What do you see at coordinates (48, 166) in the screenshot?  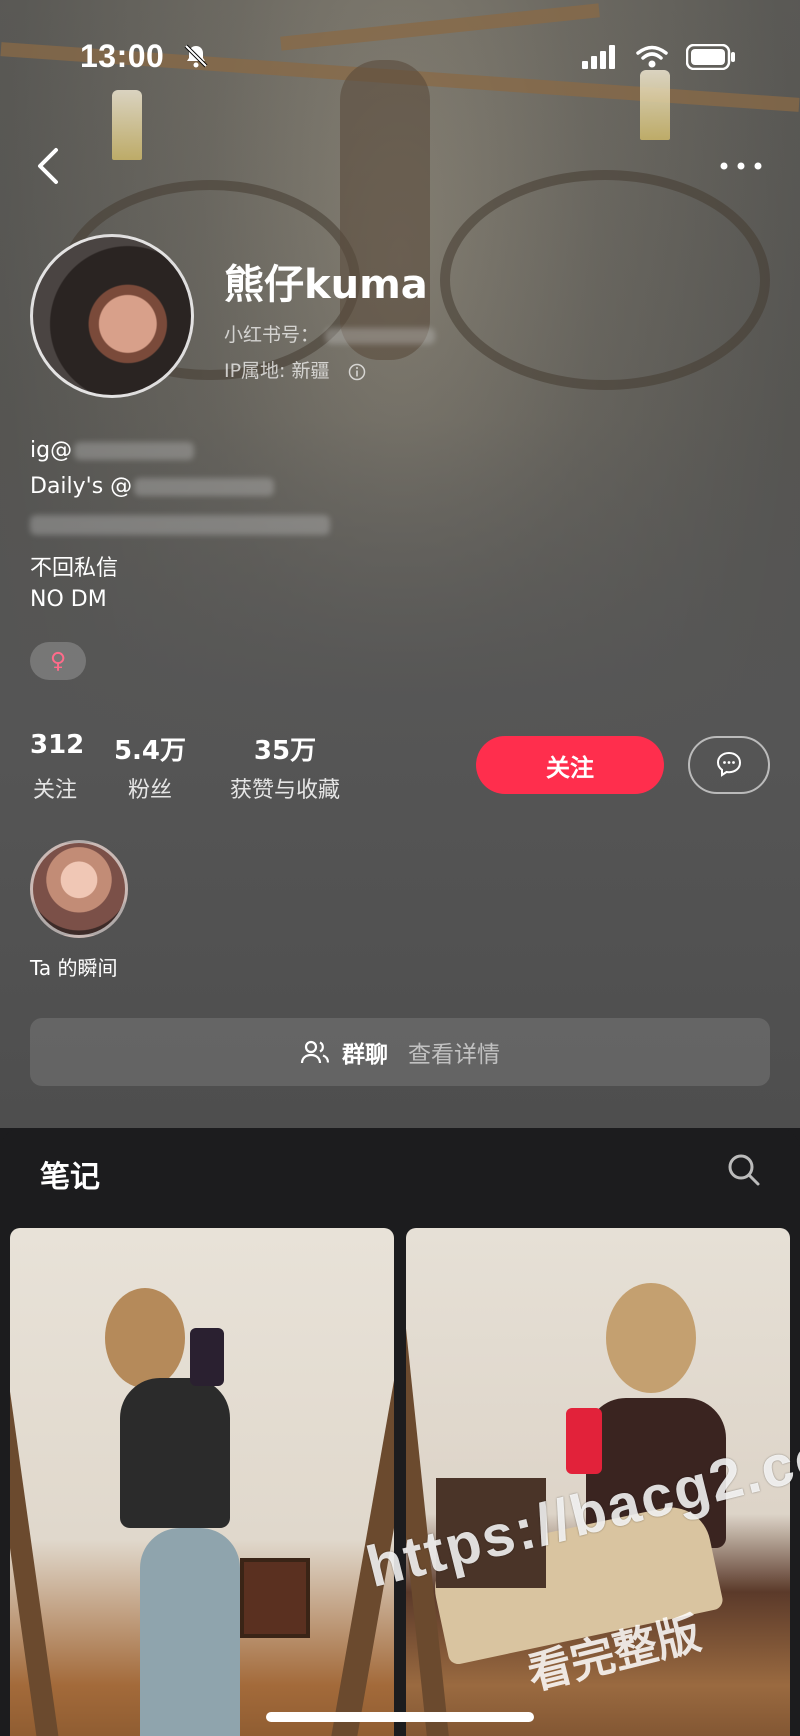 I see `back-arrow-icon` at bounding box center [48, 166].